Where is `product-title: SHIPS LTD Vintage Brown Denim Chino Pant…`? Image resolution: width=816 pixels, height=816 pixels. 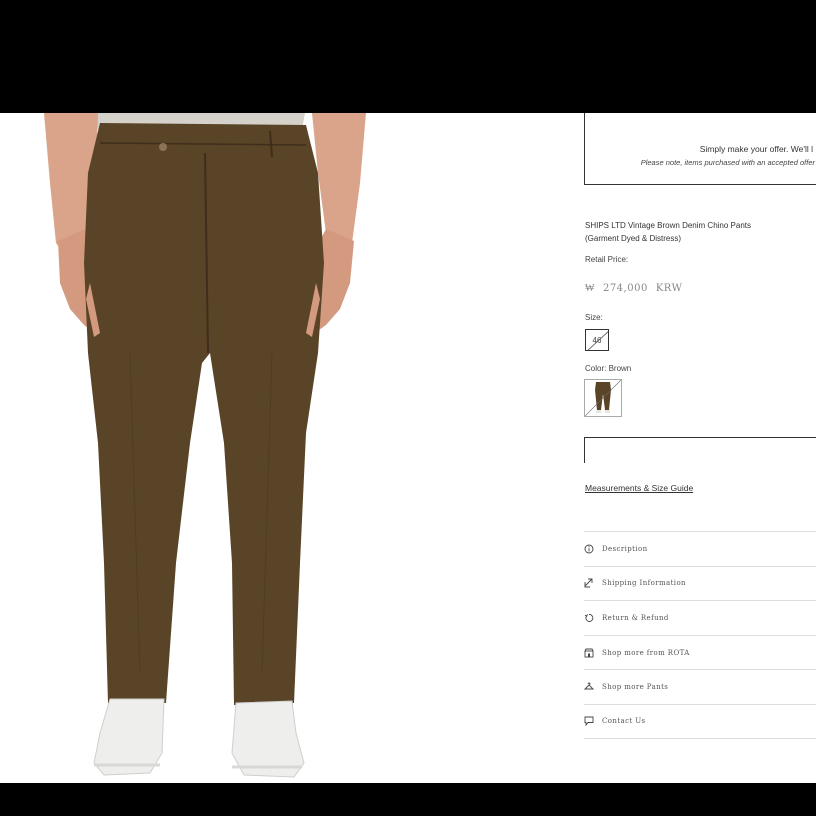
product-title: SHIPS LTD Vintage Brown Denim Chino Pant… is located at coordinates (668, 232).